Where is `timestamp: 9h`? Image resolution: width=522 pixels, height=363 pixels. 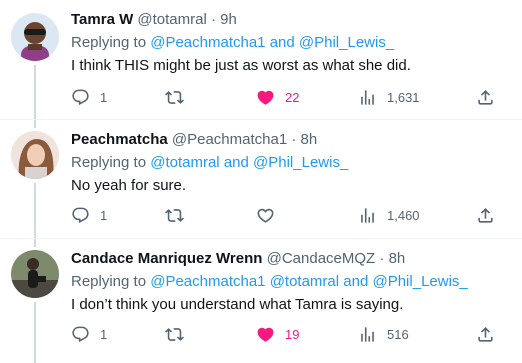
timestamp: 9h is located at coordinates (228, 19).